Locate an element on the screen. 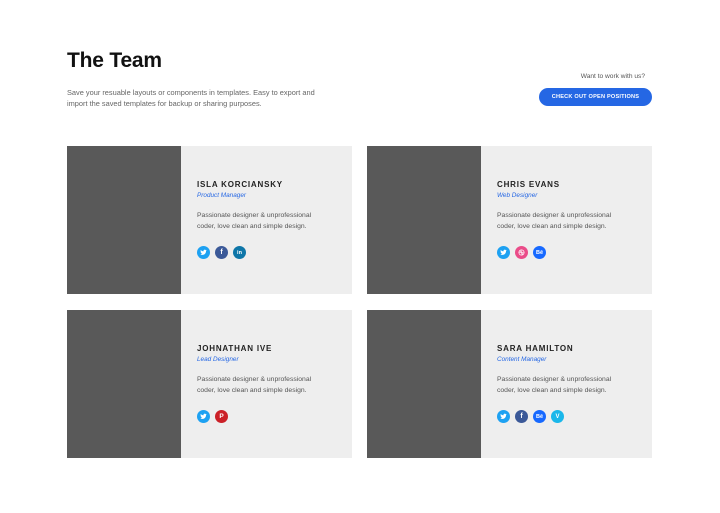 The image size is (720, 513). open-positions-button: CHECK OUT OPEN POSITIONS is located at coordinates (595, 97).